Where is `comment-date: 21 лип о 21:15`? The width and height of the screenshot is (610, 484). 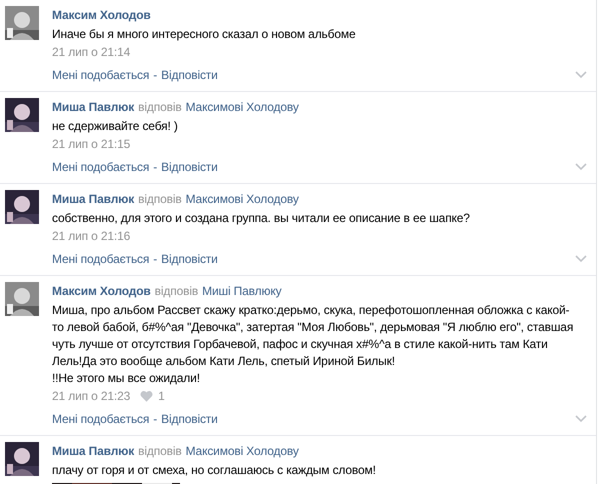
comment-date: 21 лип о 21:15 is located at coordinates (91, 144).